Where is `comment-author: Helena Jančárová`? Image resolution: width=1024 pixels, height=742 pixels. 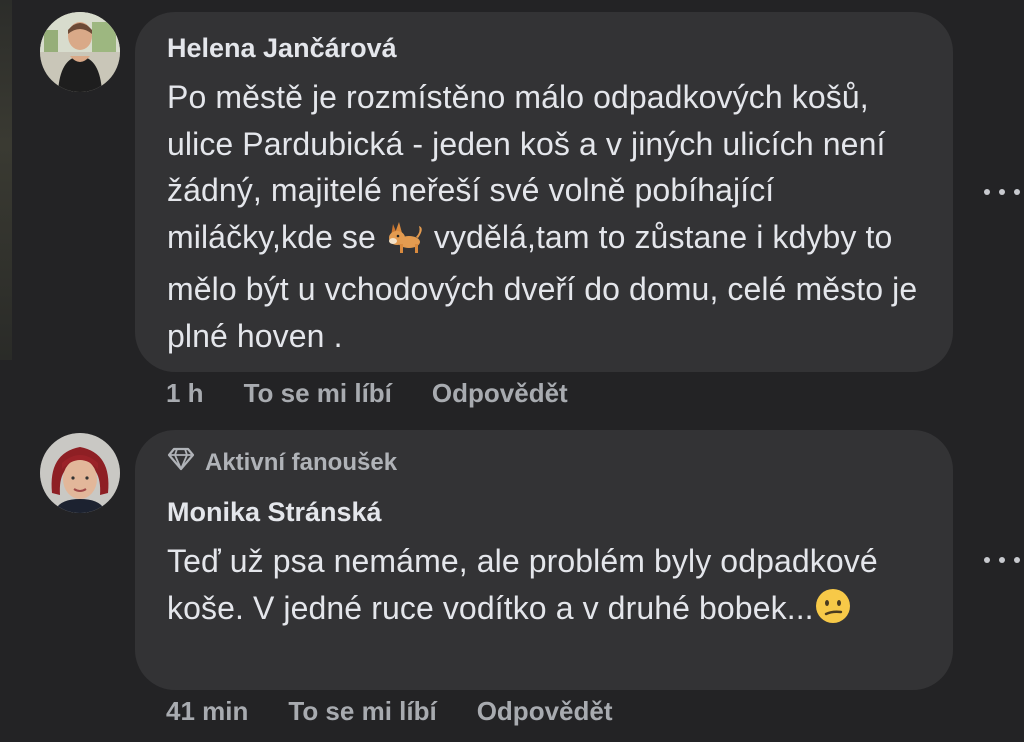
comment-author: Helena Jančárová is located at coordinates (546, 48).